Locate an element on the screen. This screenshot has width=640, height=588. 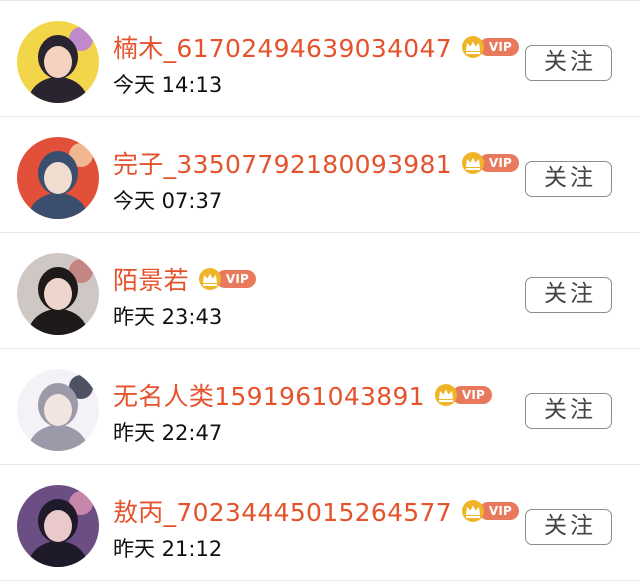
name-line: 楠木_61702494639034047 VIP is located at coordinates (316, 47).